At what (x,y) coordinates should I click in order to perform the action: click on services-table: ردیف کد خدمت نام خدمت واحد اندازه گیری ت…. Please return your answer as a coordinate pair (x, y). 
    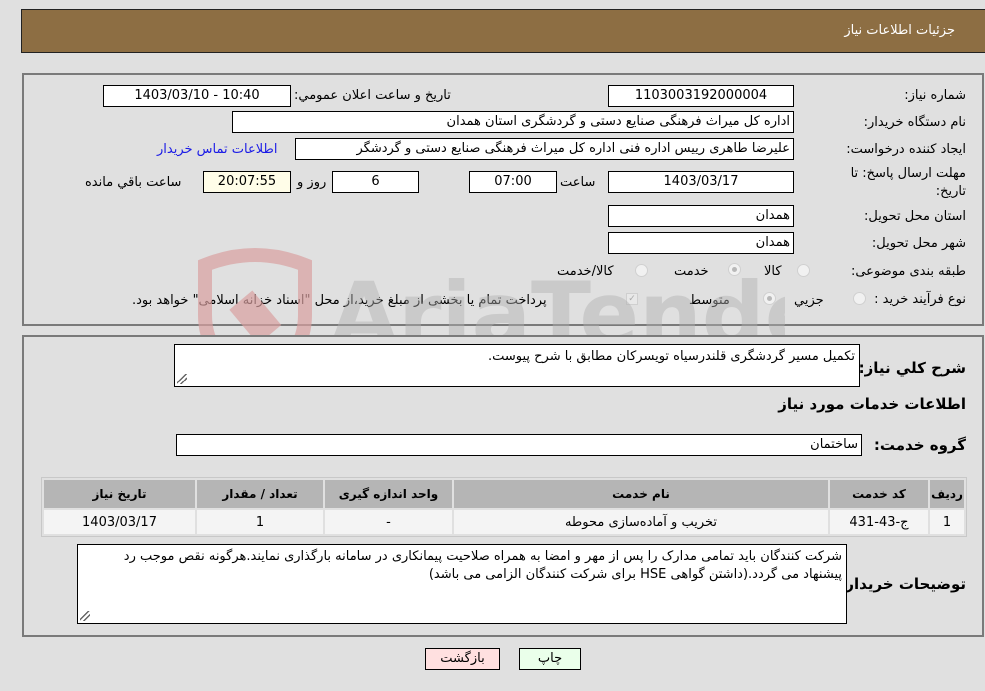
    Looking at the image, I should click on (504, 507).